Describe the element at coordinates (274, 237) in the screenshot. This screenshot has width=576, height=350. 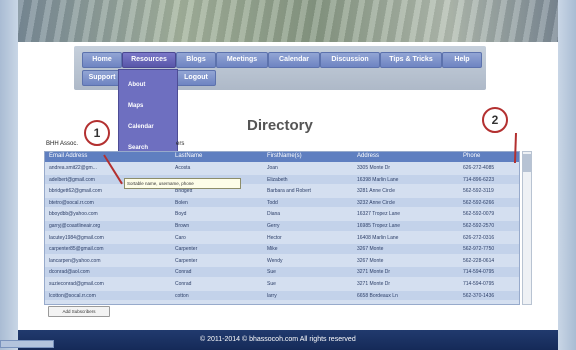
I see `table-cell: Hector` at that location.